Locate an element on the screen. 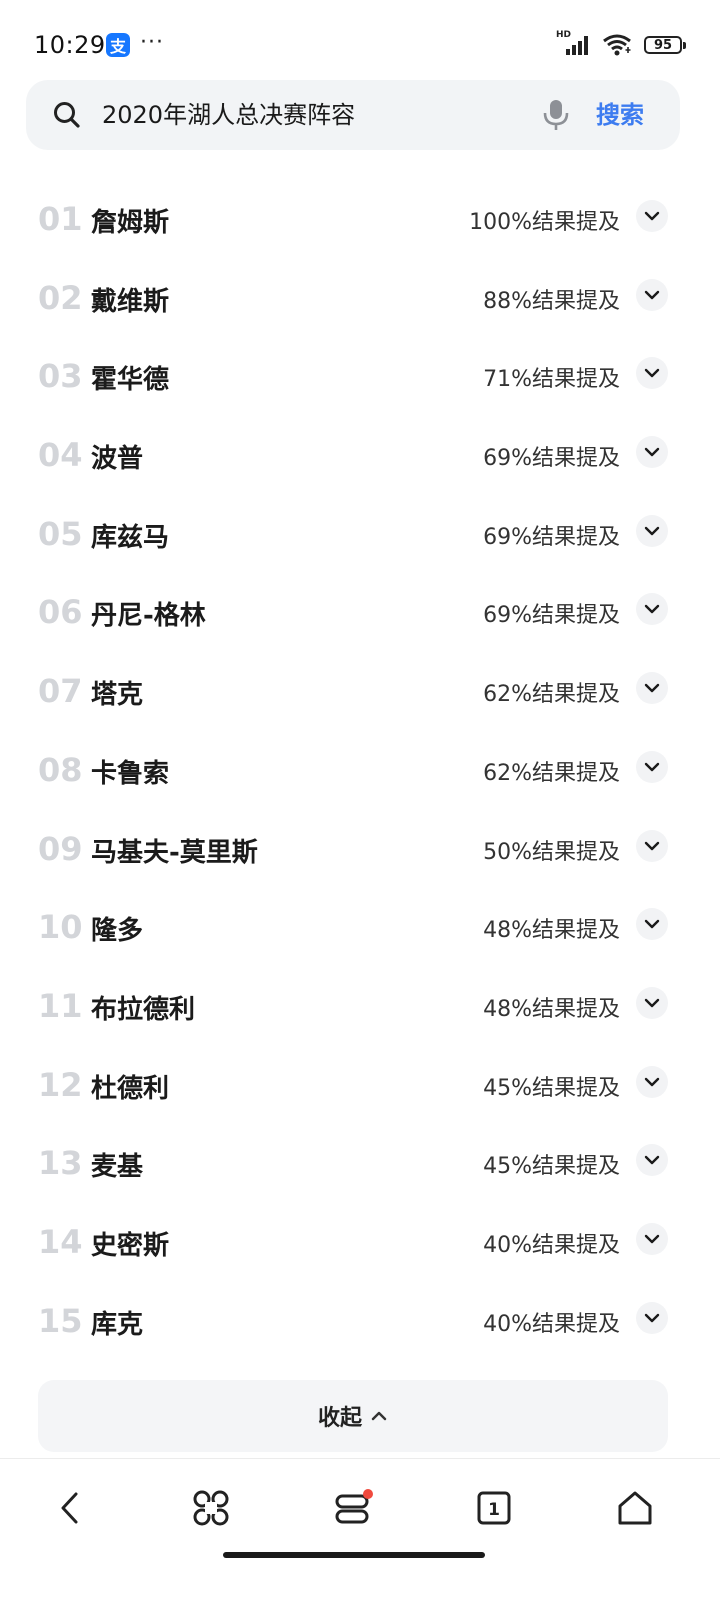 The height and width of the screenshot is (1601, 720). home-button is located at coordinates (635, 1508).